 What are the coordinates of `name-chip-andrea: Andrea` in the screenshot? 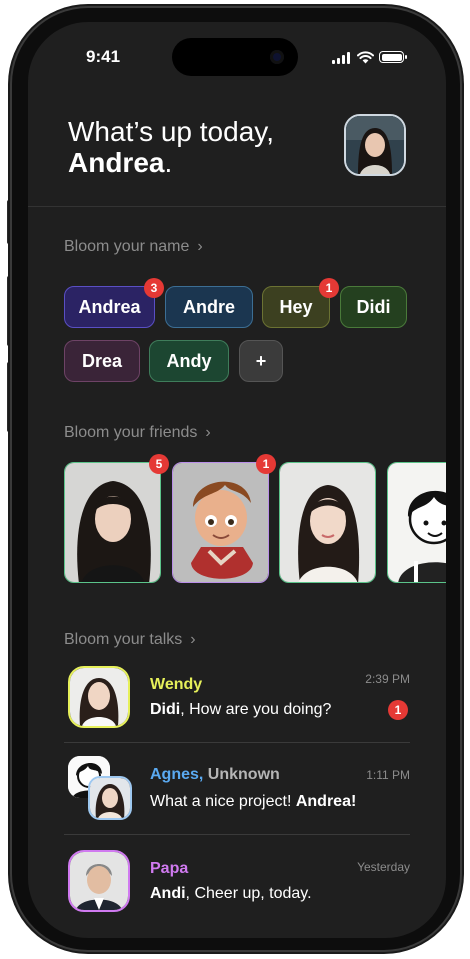 It's located at (109, 307).